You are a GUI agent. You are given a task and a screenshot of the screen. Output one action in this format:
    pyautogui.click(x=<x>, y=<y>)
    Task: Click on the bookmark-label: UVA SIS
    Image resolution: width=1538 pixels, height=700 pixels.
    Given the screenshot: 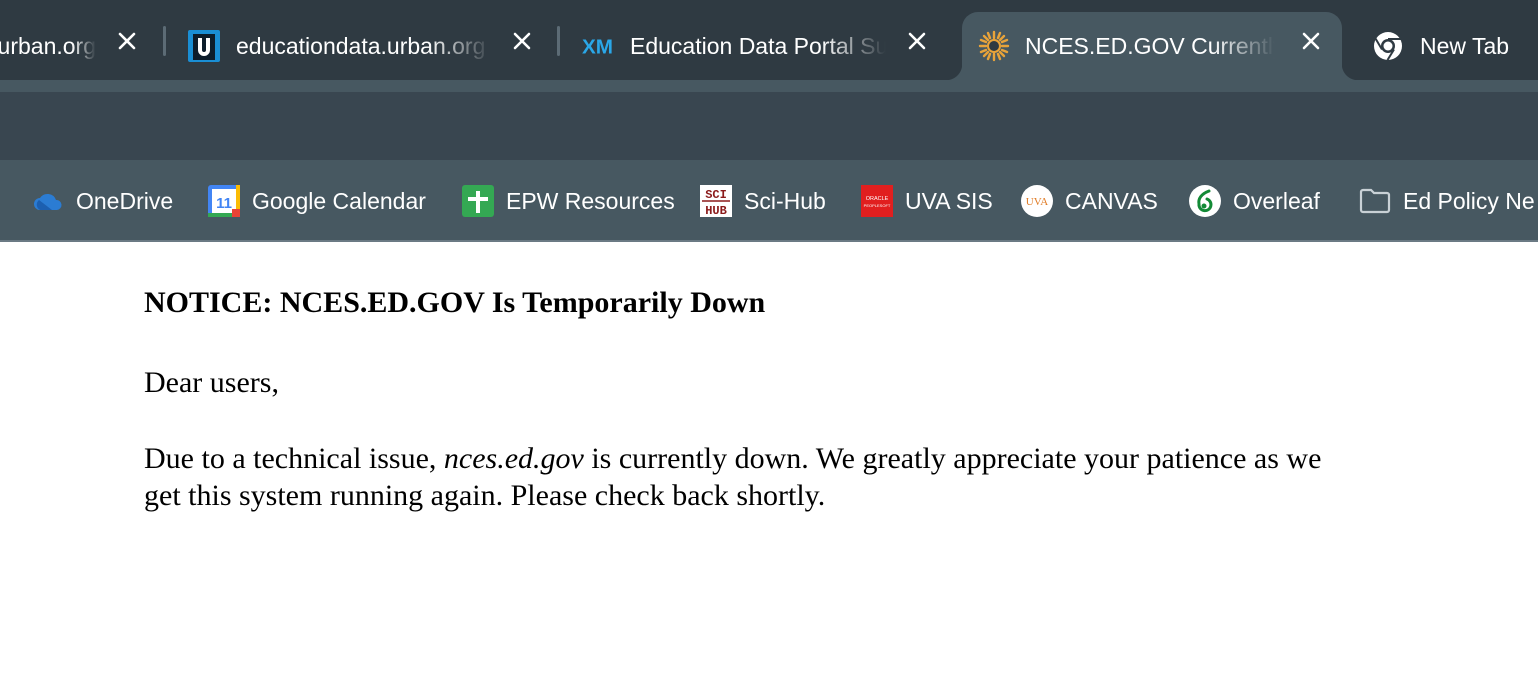 What is the action you would take?
    pyautogui.click(x=949, y=200)
    